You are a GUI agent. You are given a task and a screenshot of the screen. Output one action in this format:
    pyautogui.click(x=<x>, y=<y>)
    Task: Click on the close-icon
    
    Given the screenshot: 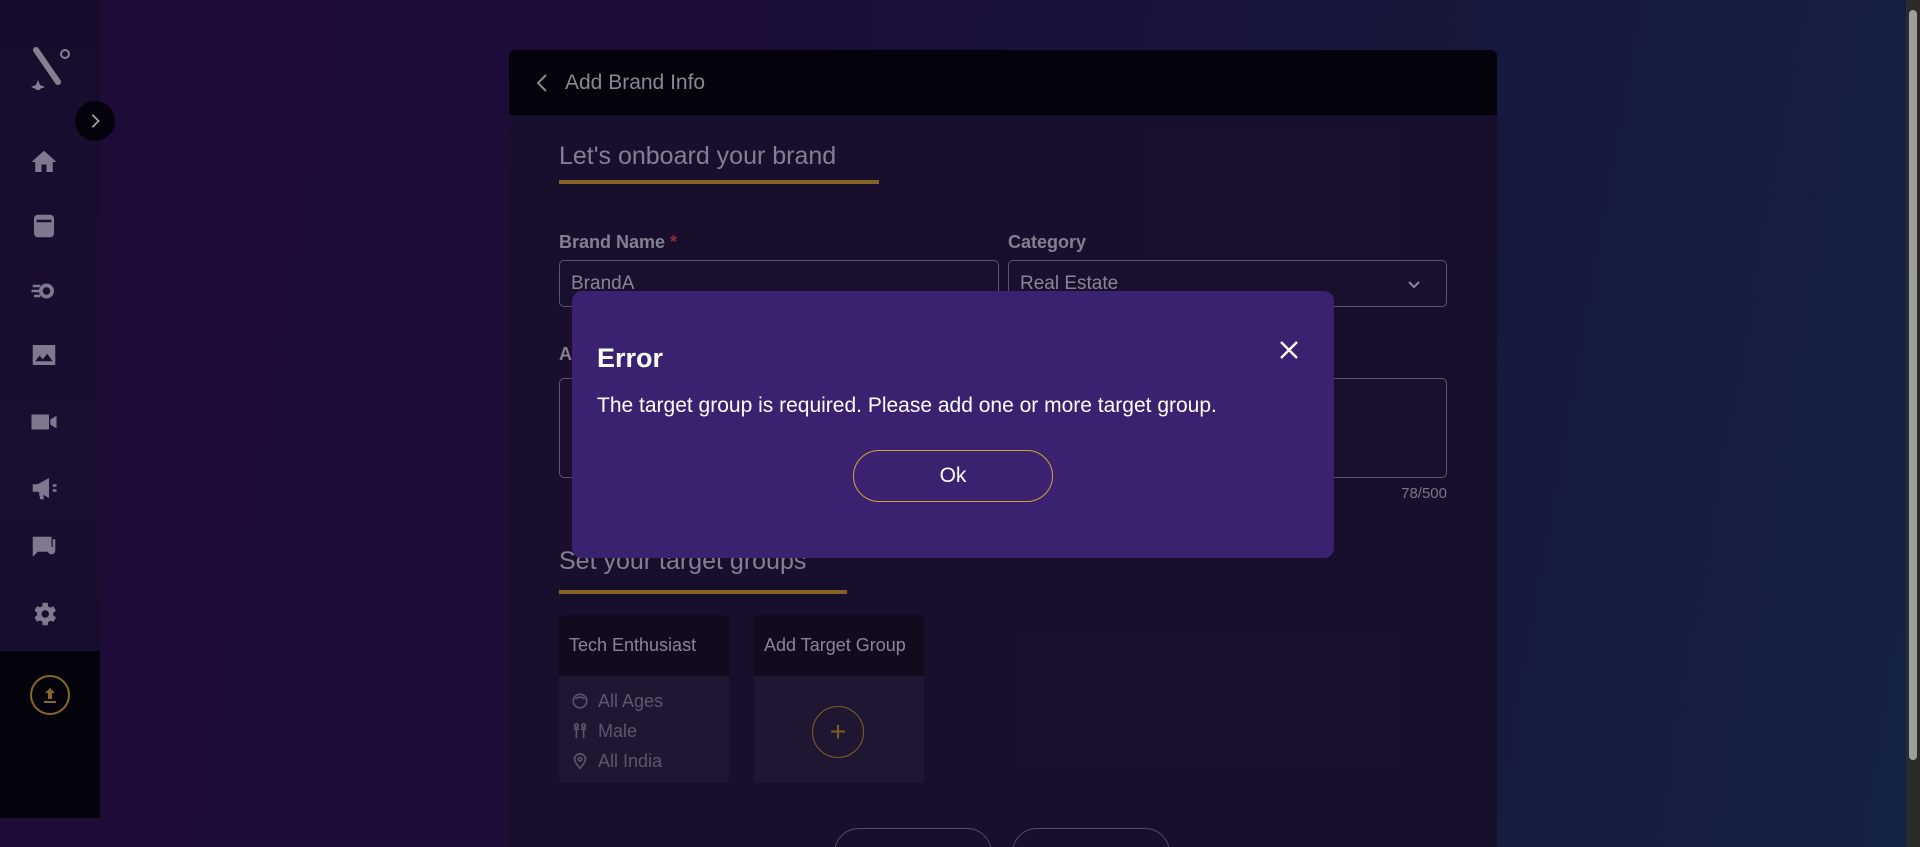 What is the action you would take?
    pyautogui.click(x=1289, y=350)
    